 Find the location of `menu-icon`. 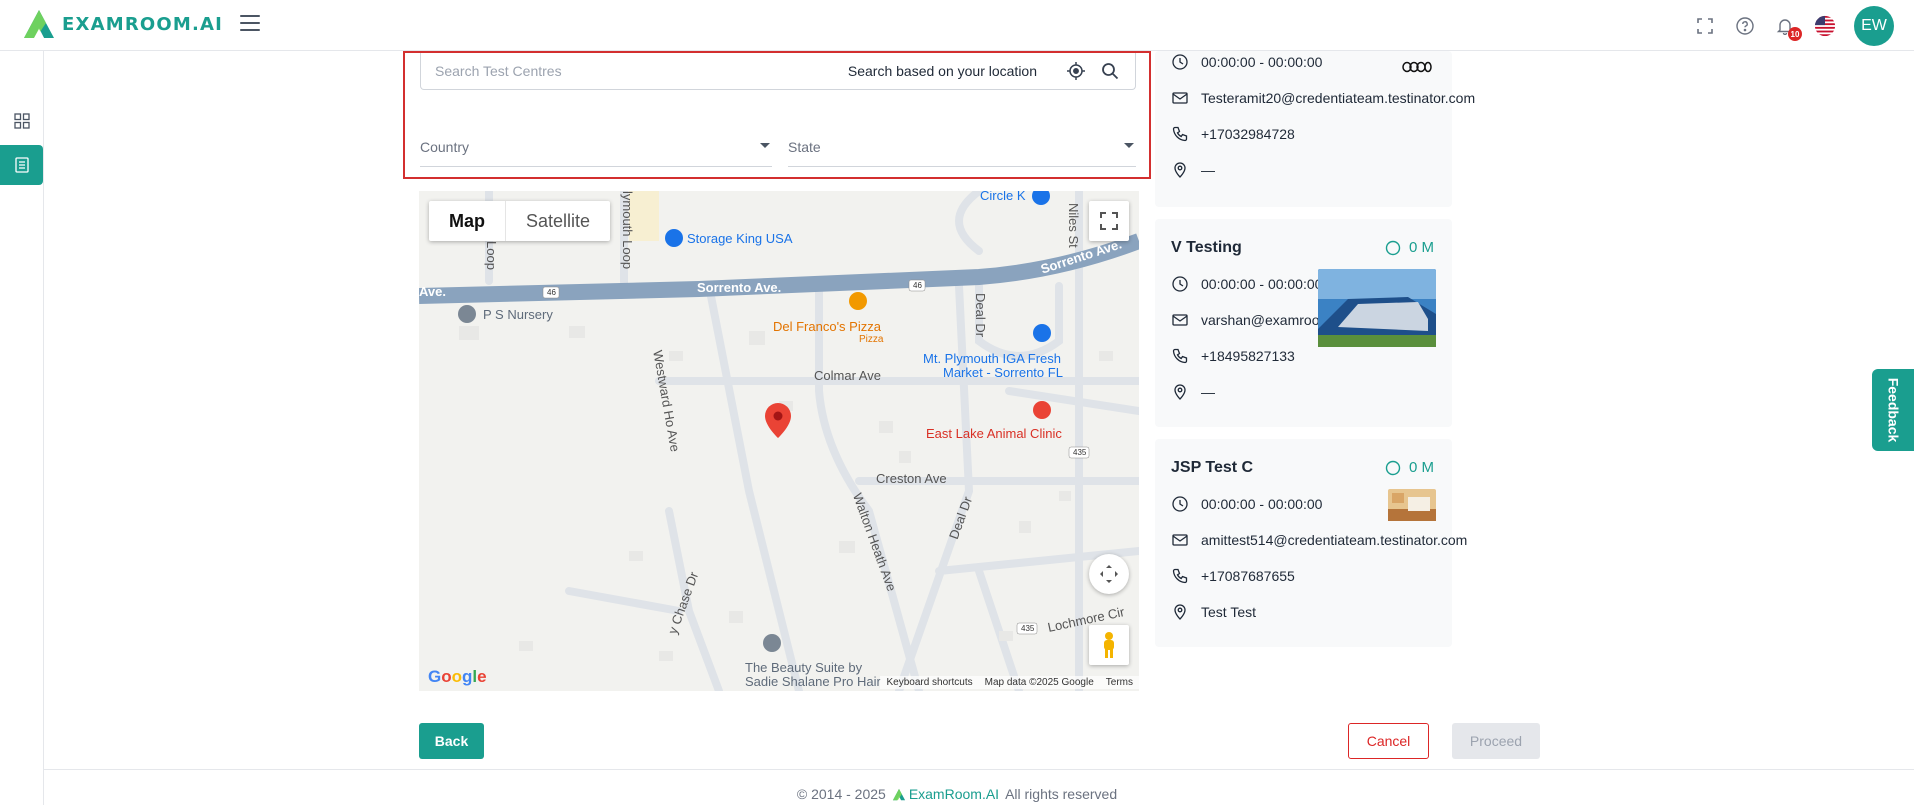

menu-icon is located at coordinates (250, 23).